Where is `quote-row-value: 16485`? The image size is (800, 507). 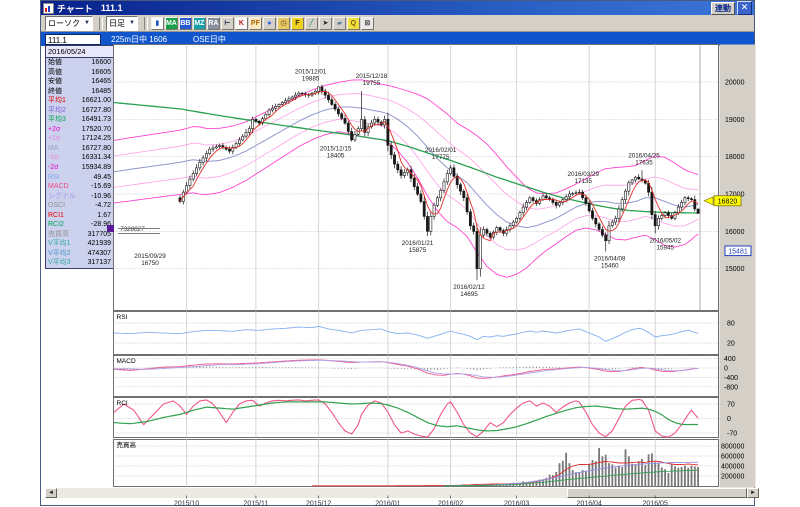 quote-row-value: 16485 is located at coordinates (101, 91).